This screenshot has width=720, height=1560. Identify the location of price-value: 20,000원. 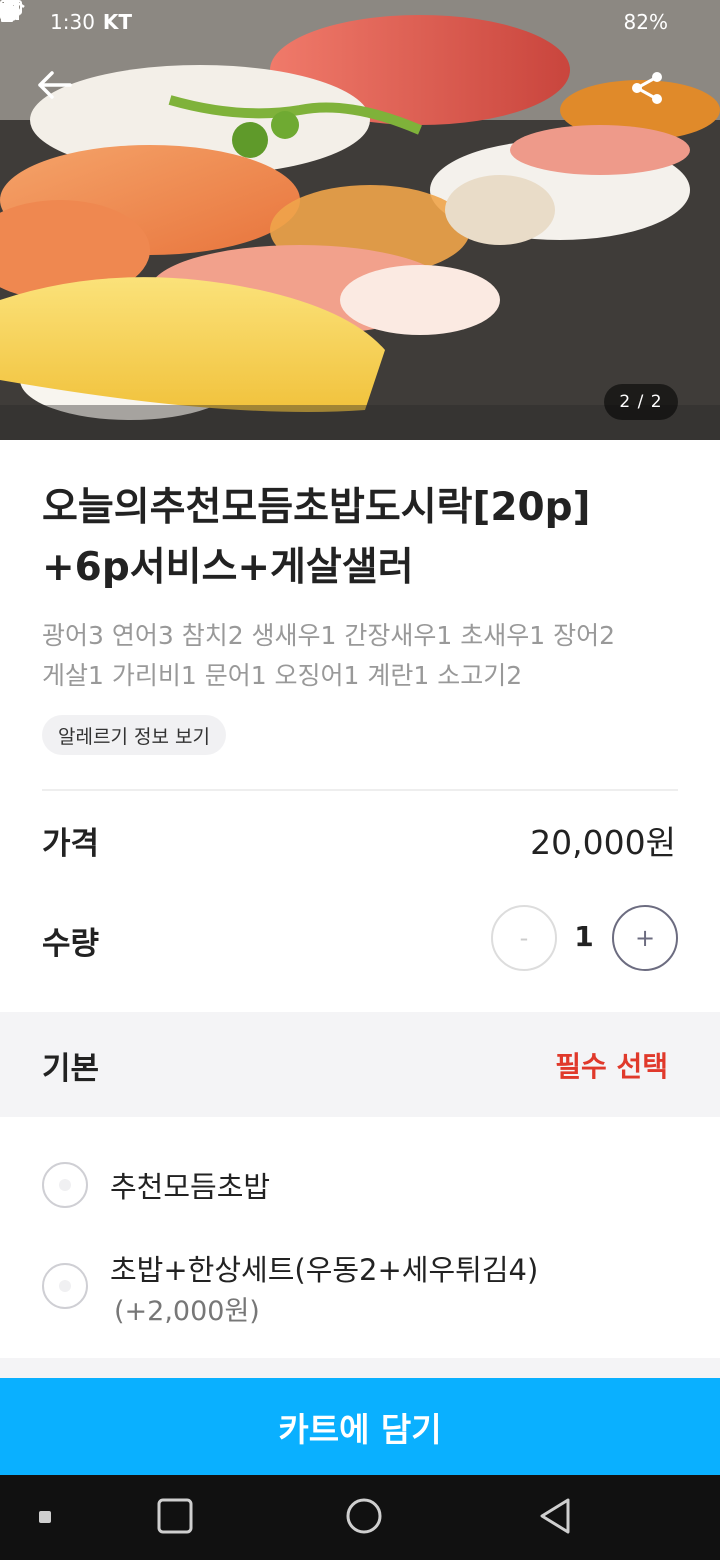
(603, 842).